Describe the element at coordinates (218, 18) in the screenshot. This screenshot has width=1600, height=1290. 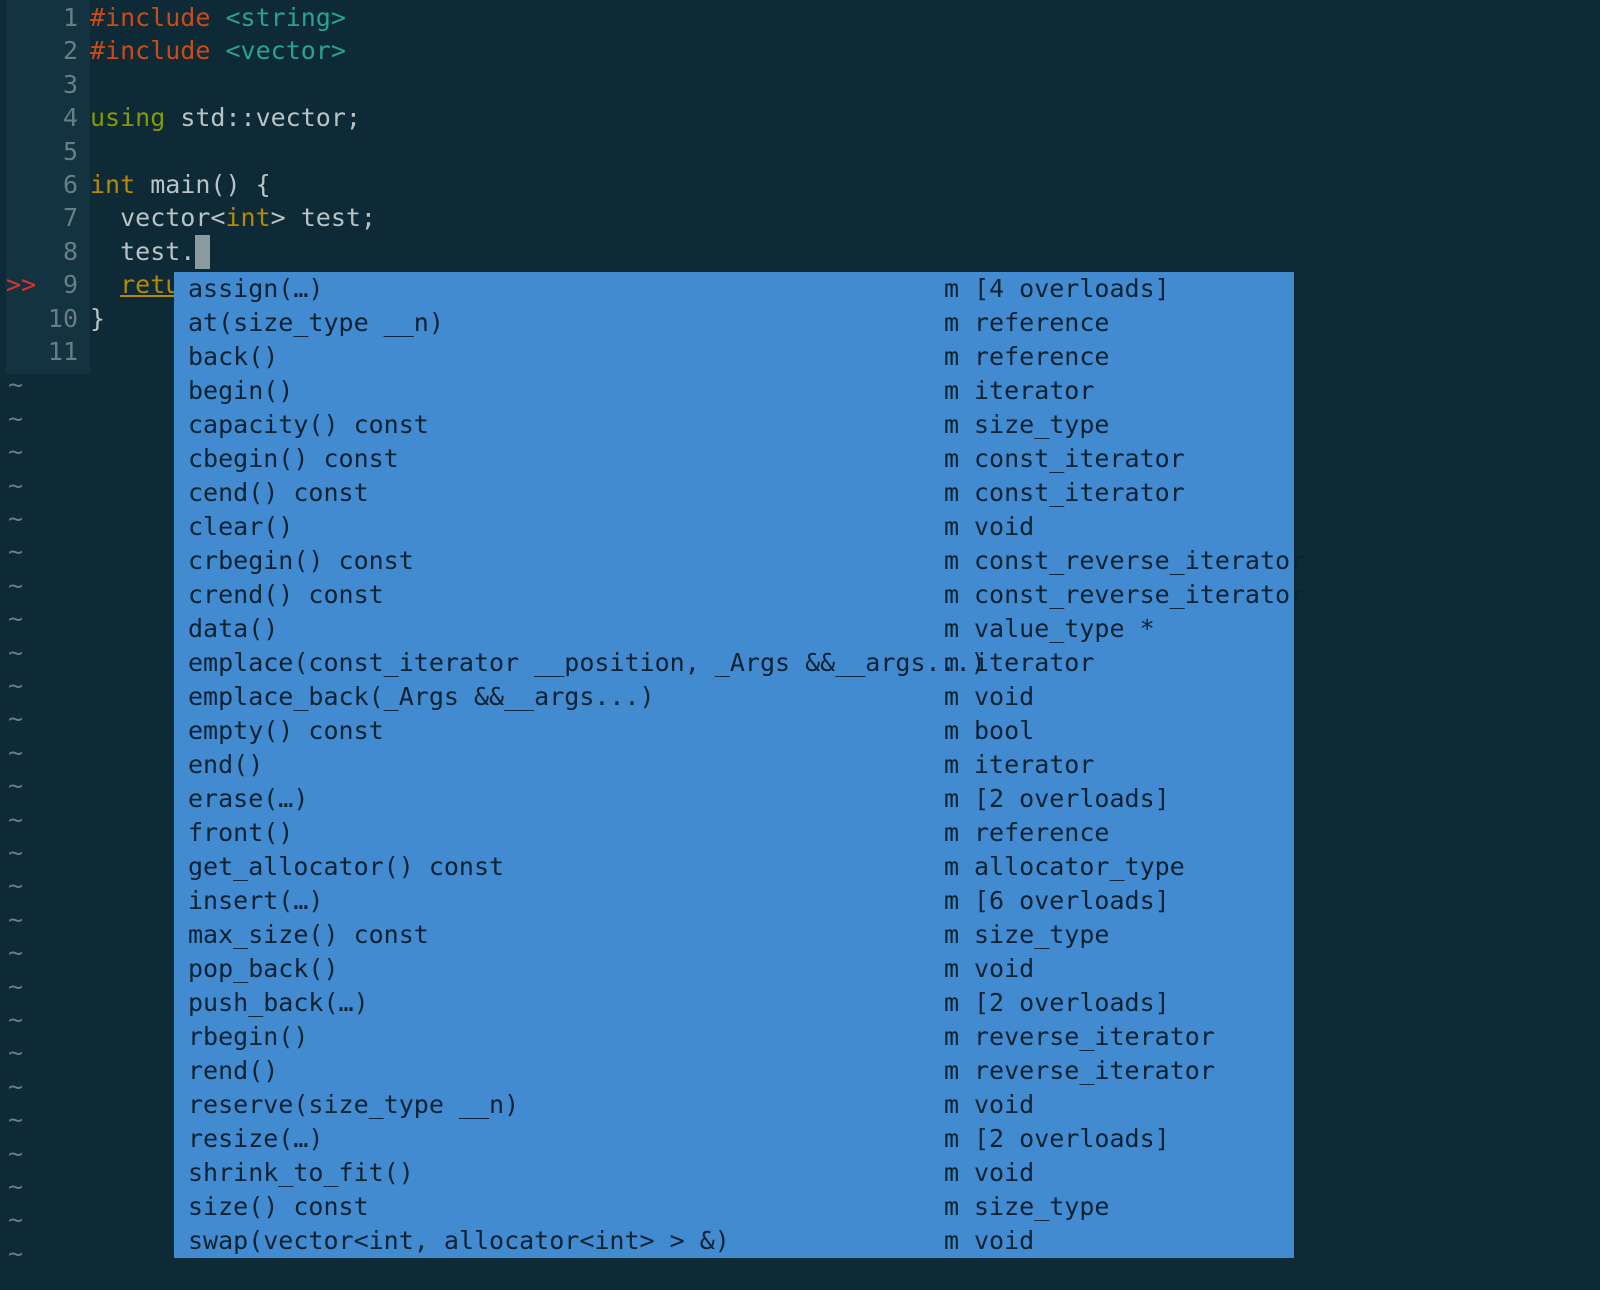
I see `line-code: #include <string>` at that location.